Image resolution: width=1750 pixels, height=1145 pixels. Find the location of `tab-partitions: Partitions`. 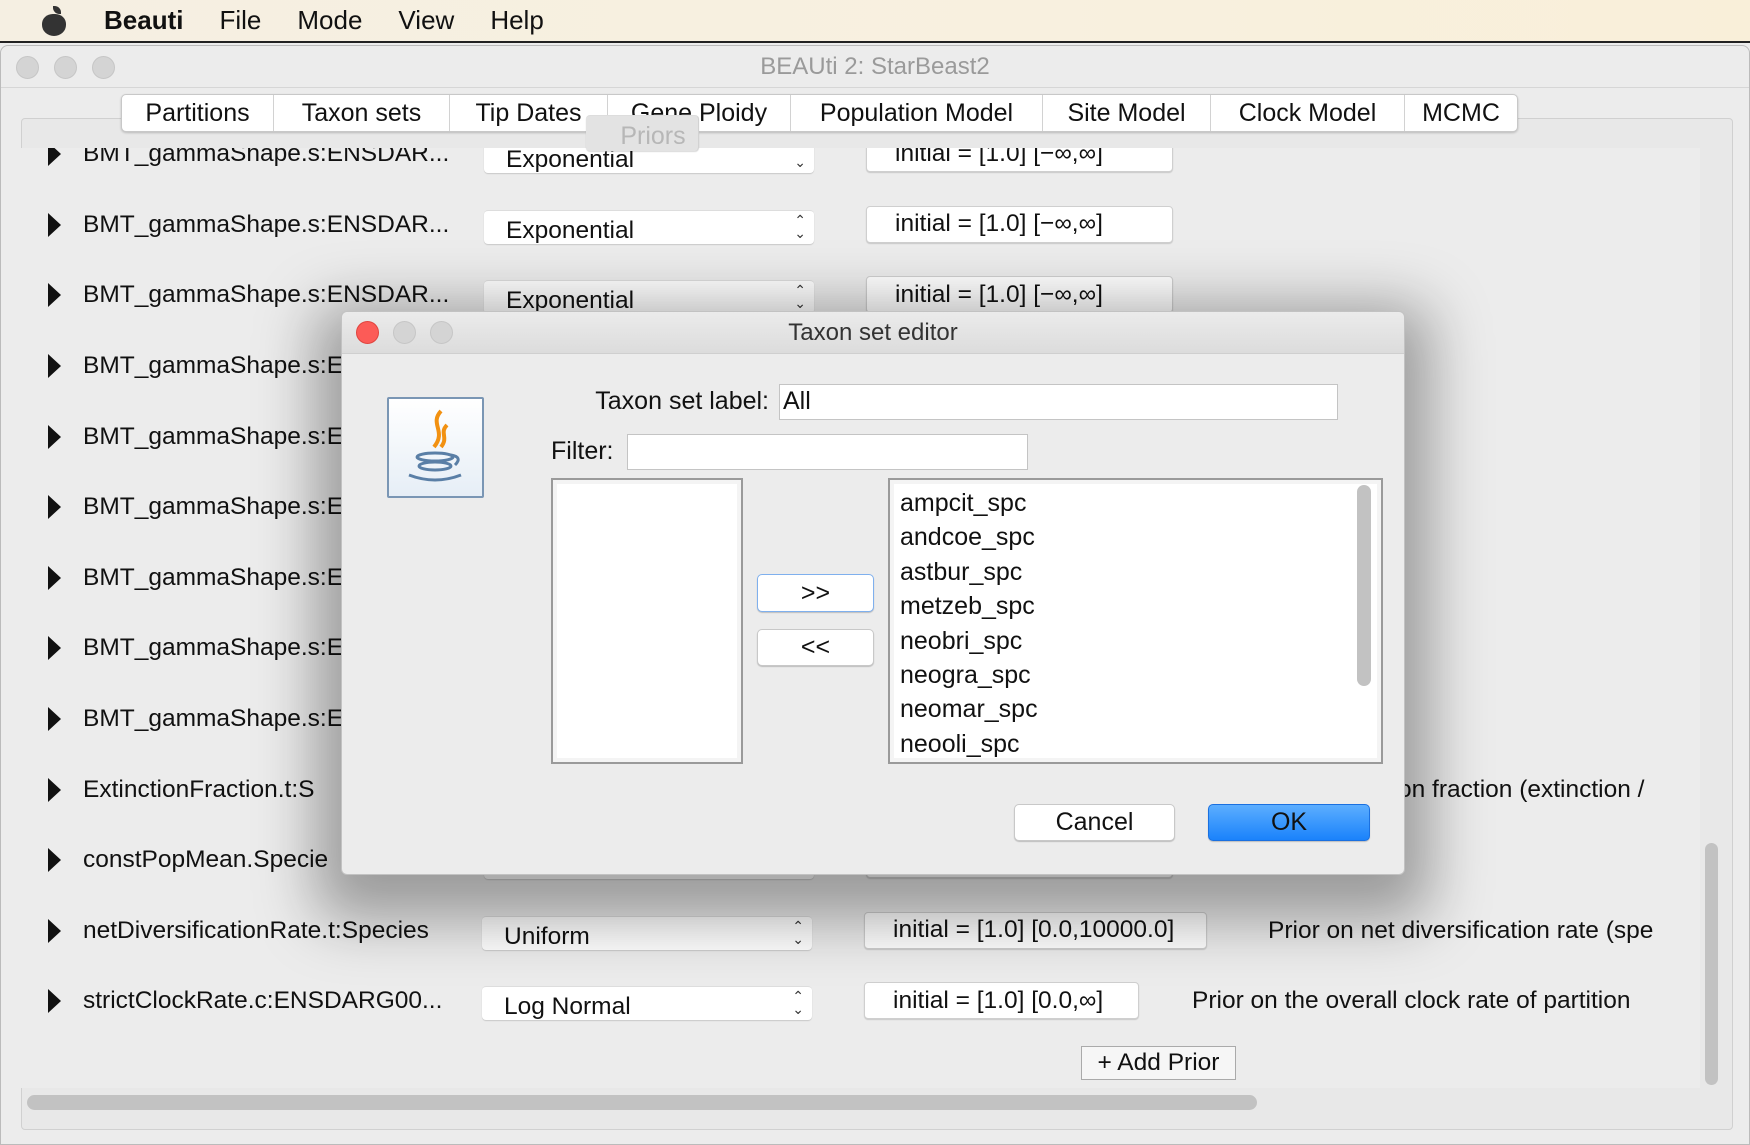

tab-partitions: Partitions is located at coordinates (198, 113).